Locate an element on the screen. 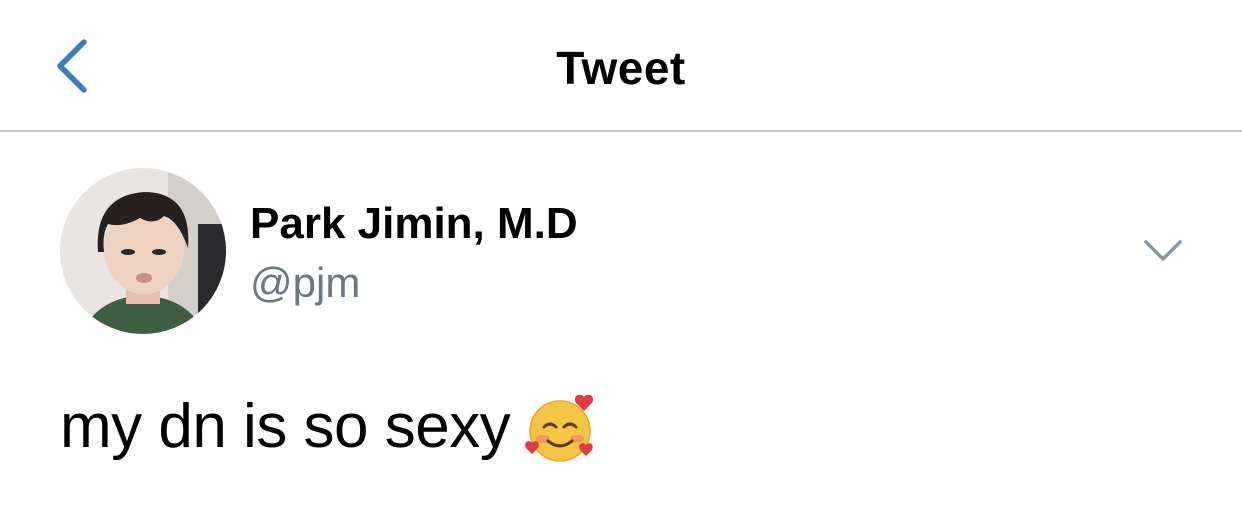 The height and width of the screenshot is (524, 1242). page-title: Tweet is located at coordinates (621, 68).